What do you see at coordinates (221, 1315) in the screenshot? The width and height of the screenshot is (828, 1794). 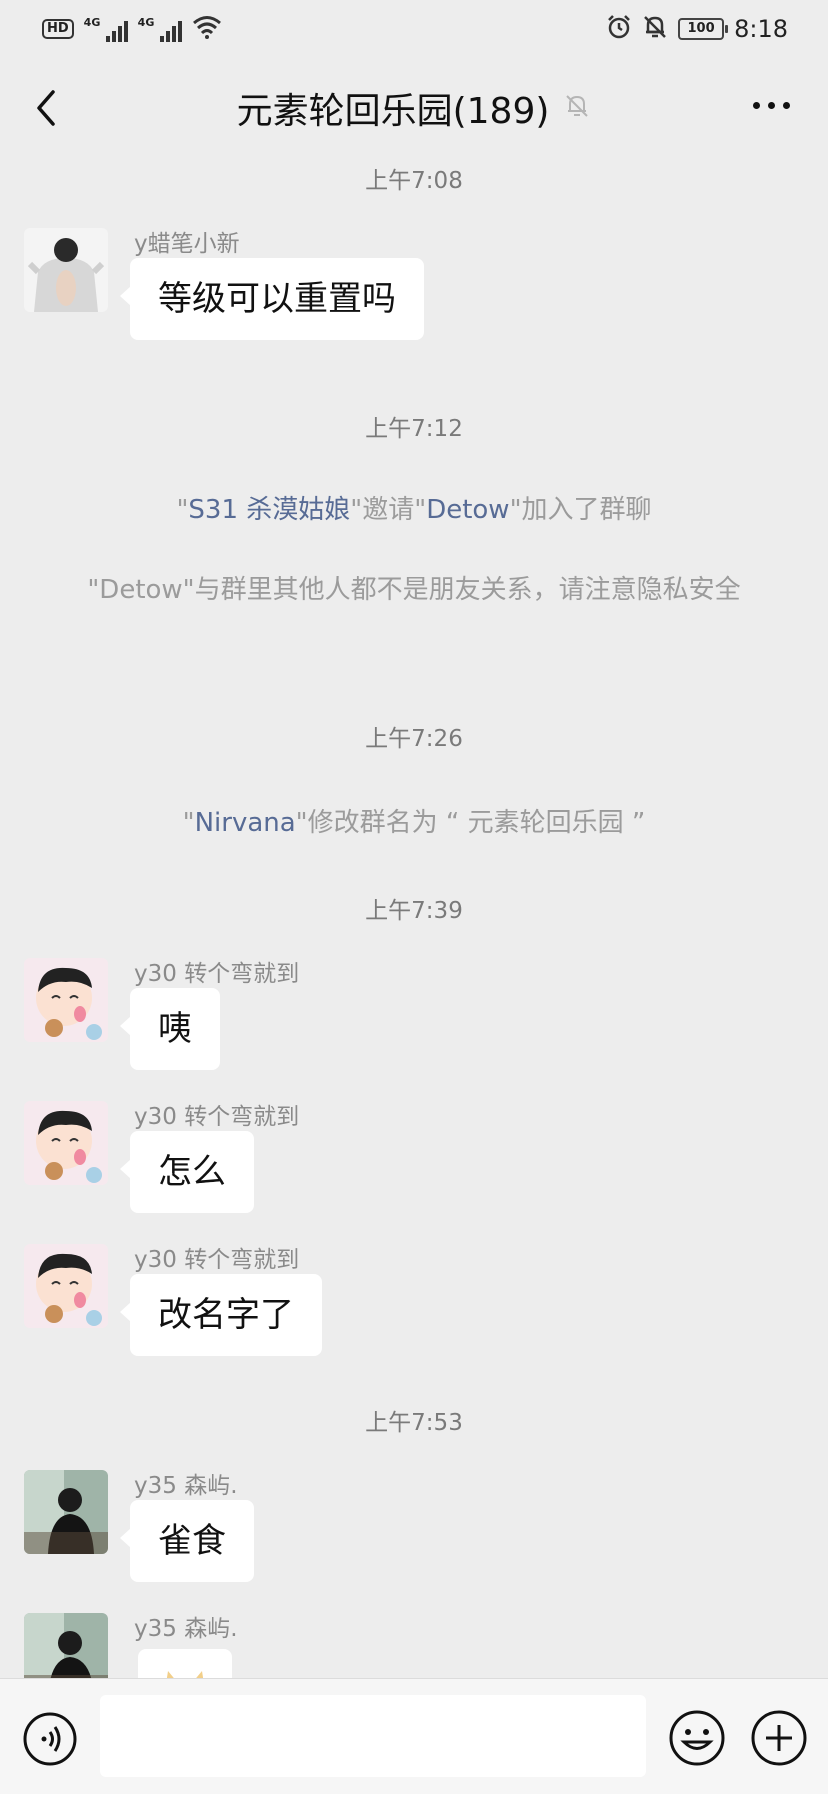 I see `message-bubble: 改名字了` at bounding box center [221, 1315].